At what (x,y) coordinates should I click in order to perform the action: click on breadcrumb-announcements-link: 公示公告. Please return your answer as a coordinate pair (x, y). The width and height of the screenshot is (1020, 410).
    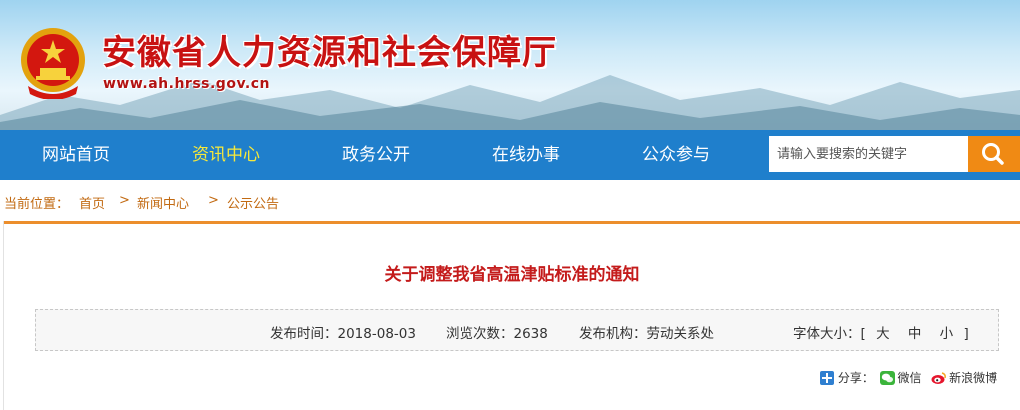
    Looking at the image, I should click on (253, 202).